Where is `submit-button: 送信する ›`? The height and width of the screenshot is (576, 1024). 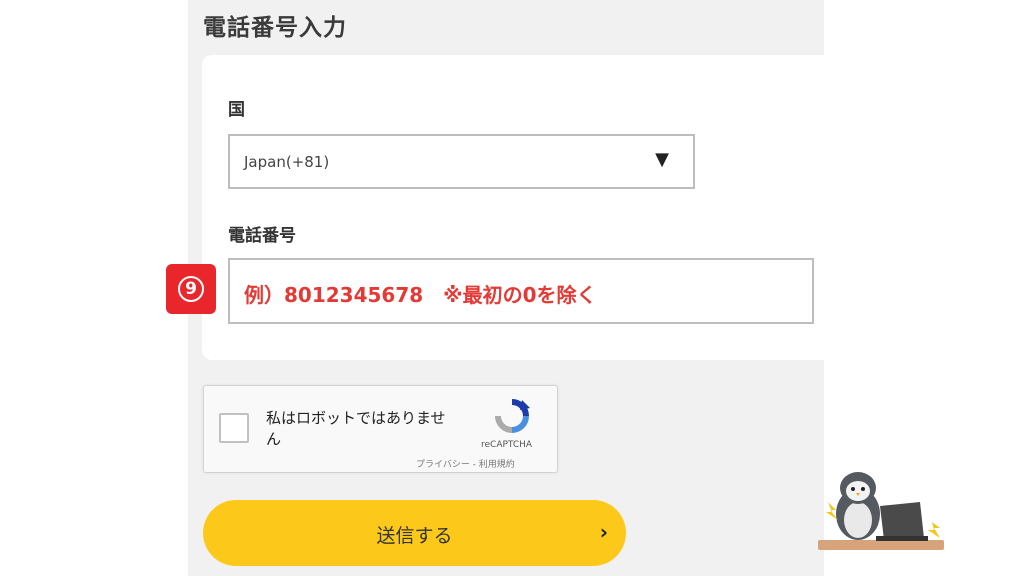
submit-button: 送信する › is located at coordinates (414, 533).